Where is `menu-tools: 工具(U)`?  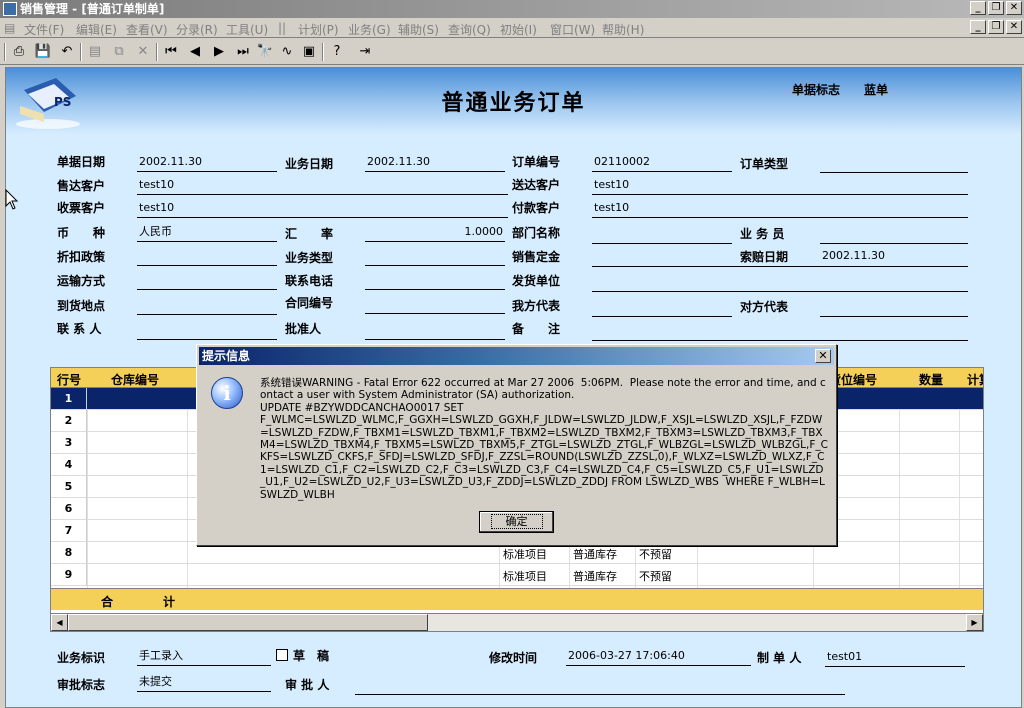
menu-tools: 工具(U) is located at coordinates (247, 29).